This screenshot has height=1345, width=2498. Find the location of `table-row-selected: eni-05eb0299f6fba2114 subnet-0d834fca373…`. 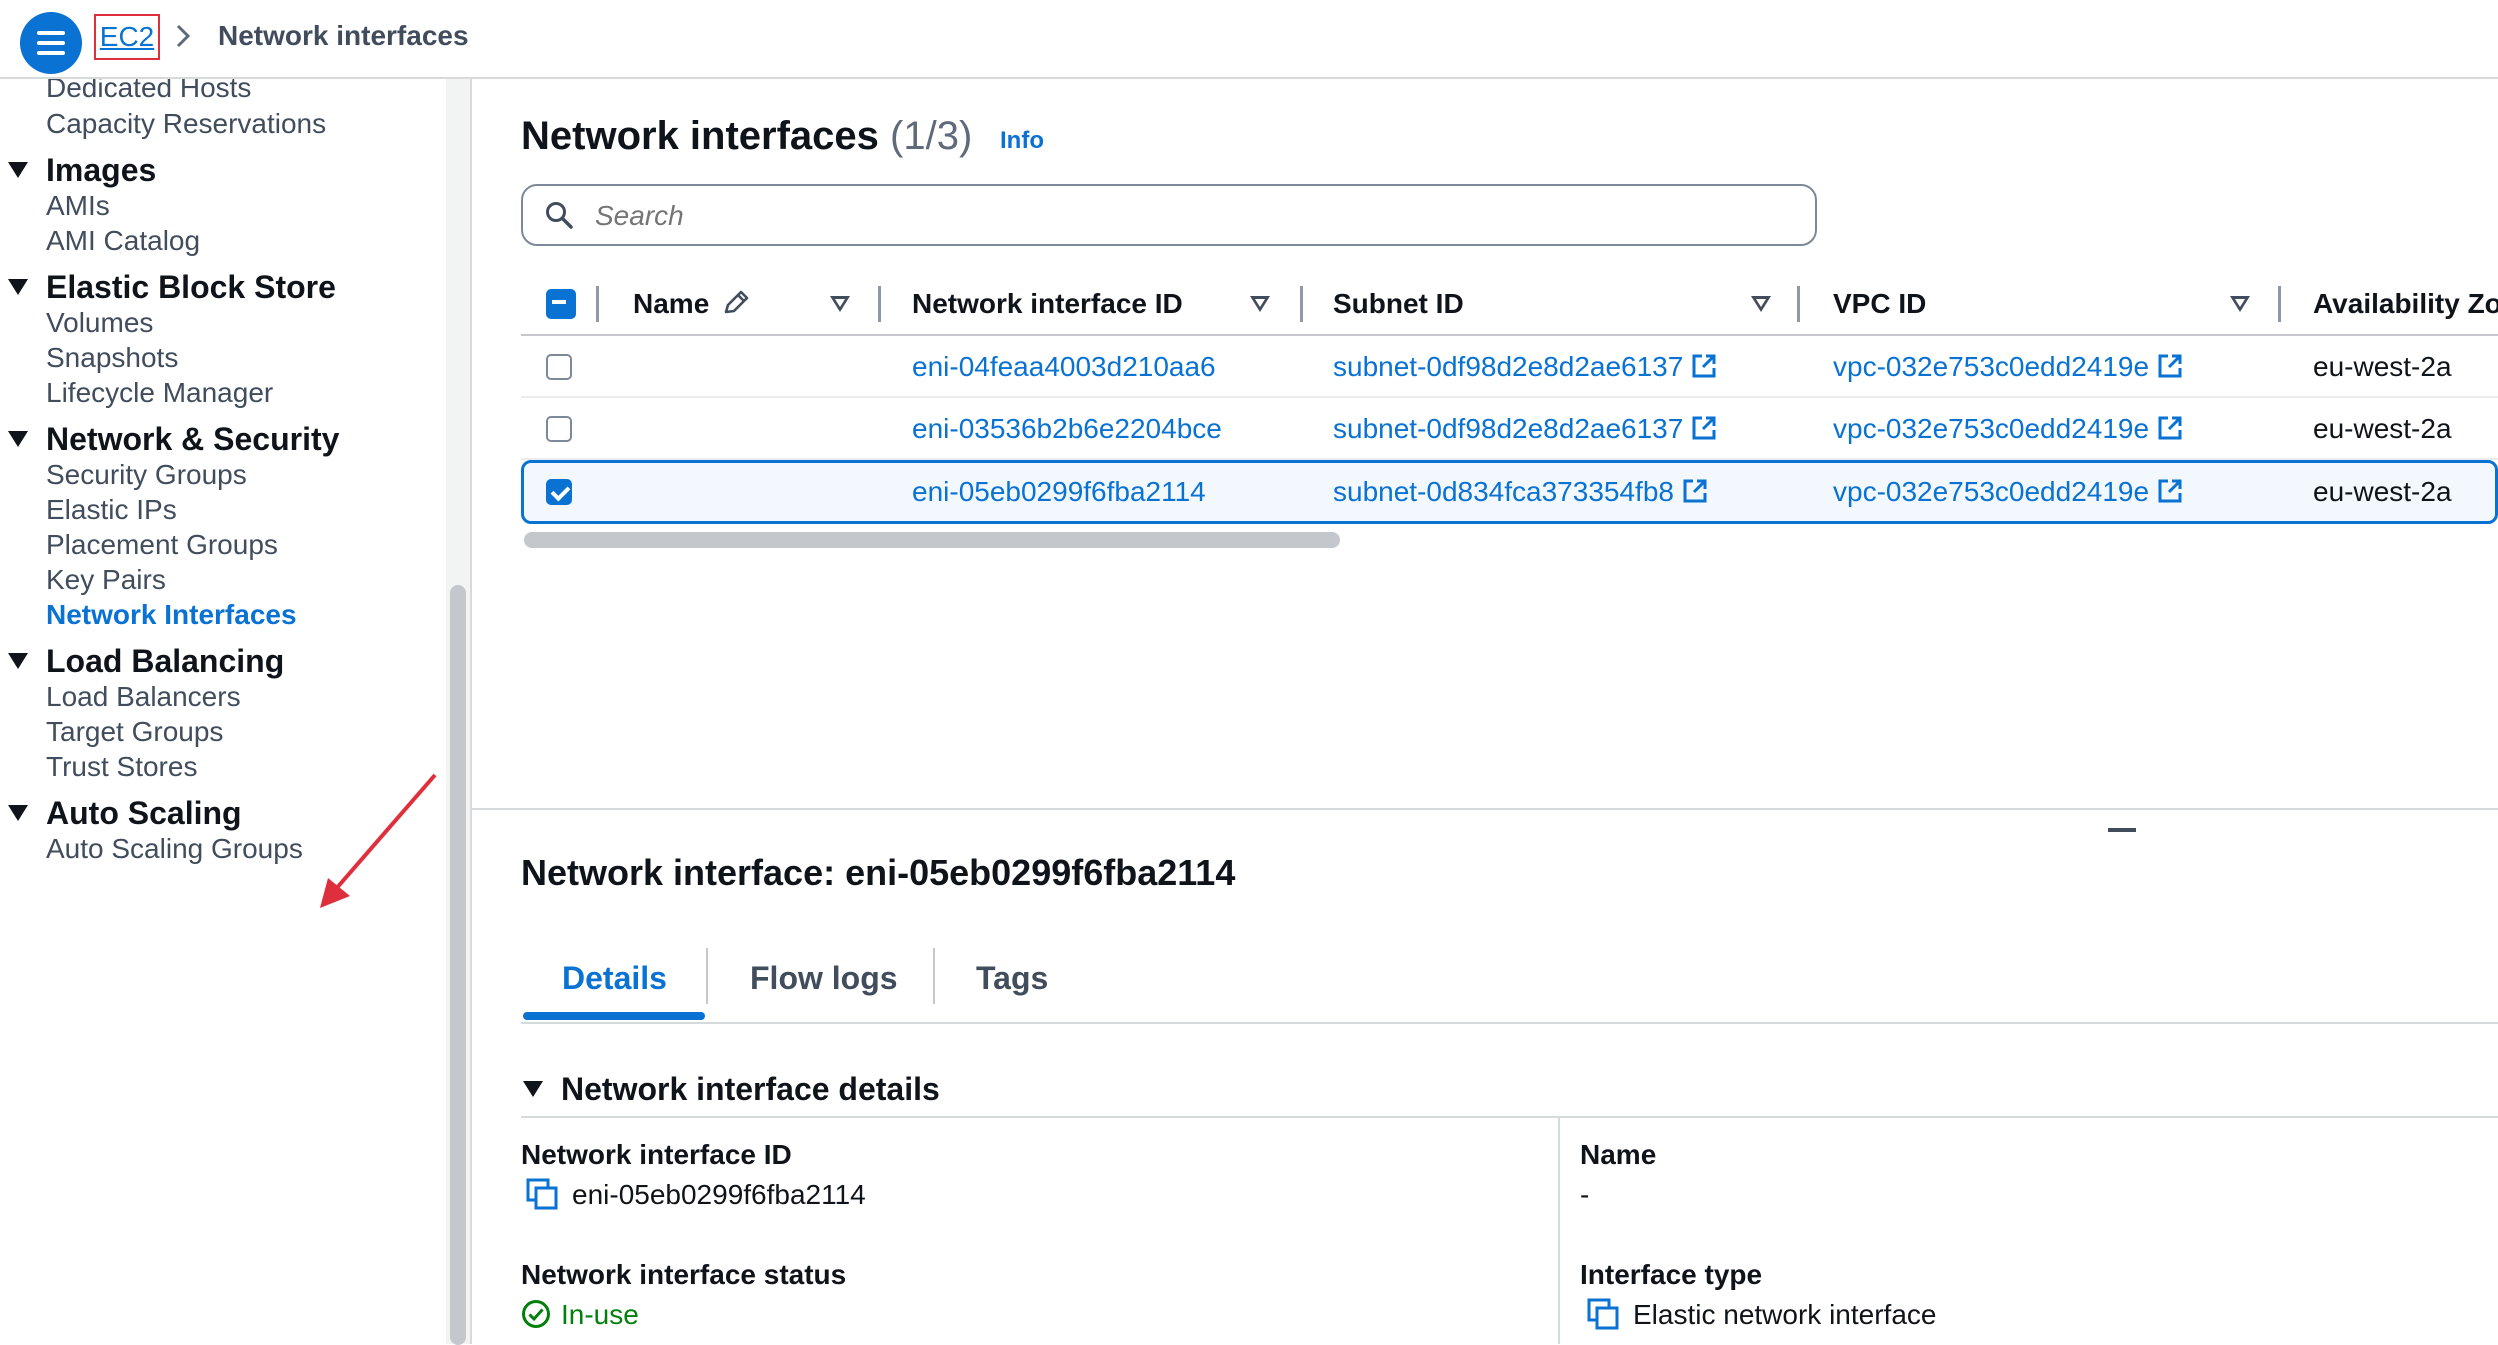

table-row-selected: eni-05eb0299f6fba2114 subnet-0d834fca373… is located at coordinates (1509, 492).